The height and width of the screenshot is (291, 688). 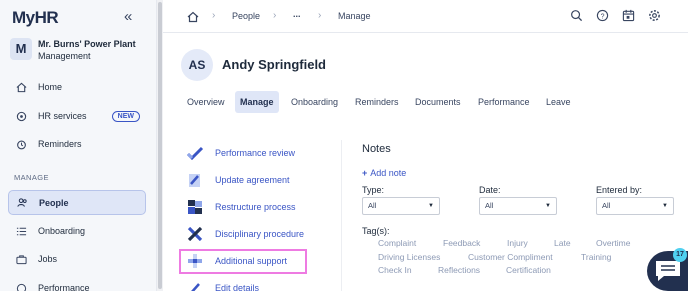 I want to click on cross-icon, so click(x=195, y=234).